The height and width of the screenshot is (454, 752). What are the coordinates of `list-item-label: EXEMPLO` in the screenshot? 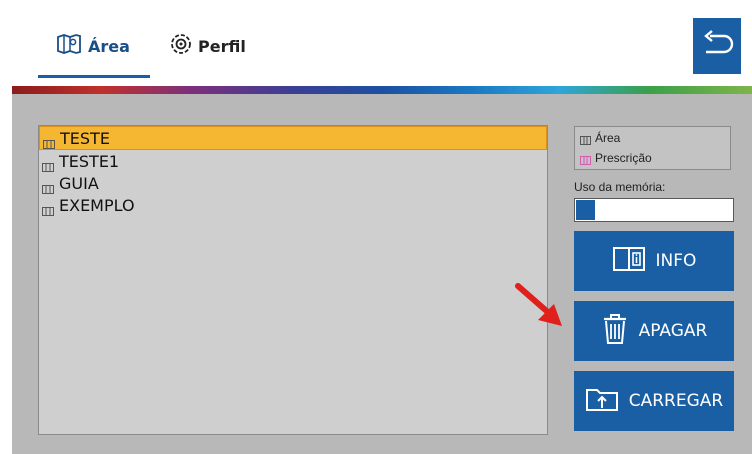 It's located at (97, 205).